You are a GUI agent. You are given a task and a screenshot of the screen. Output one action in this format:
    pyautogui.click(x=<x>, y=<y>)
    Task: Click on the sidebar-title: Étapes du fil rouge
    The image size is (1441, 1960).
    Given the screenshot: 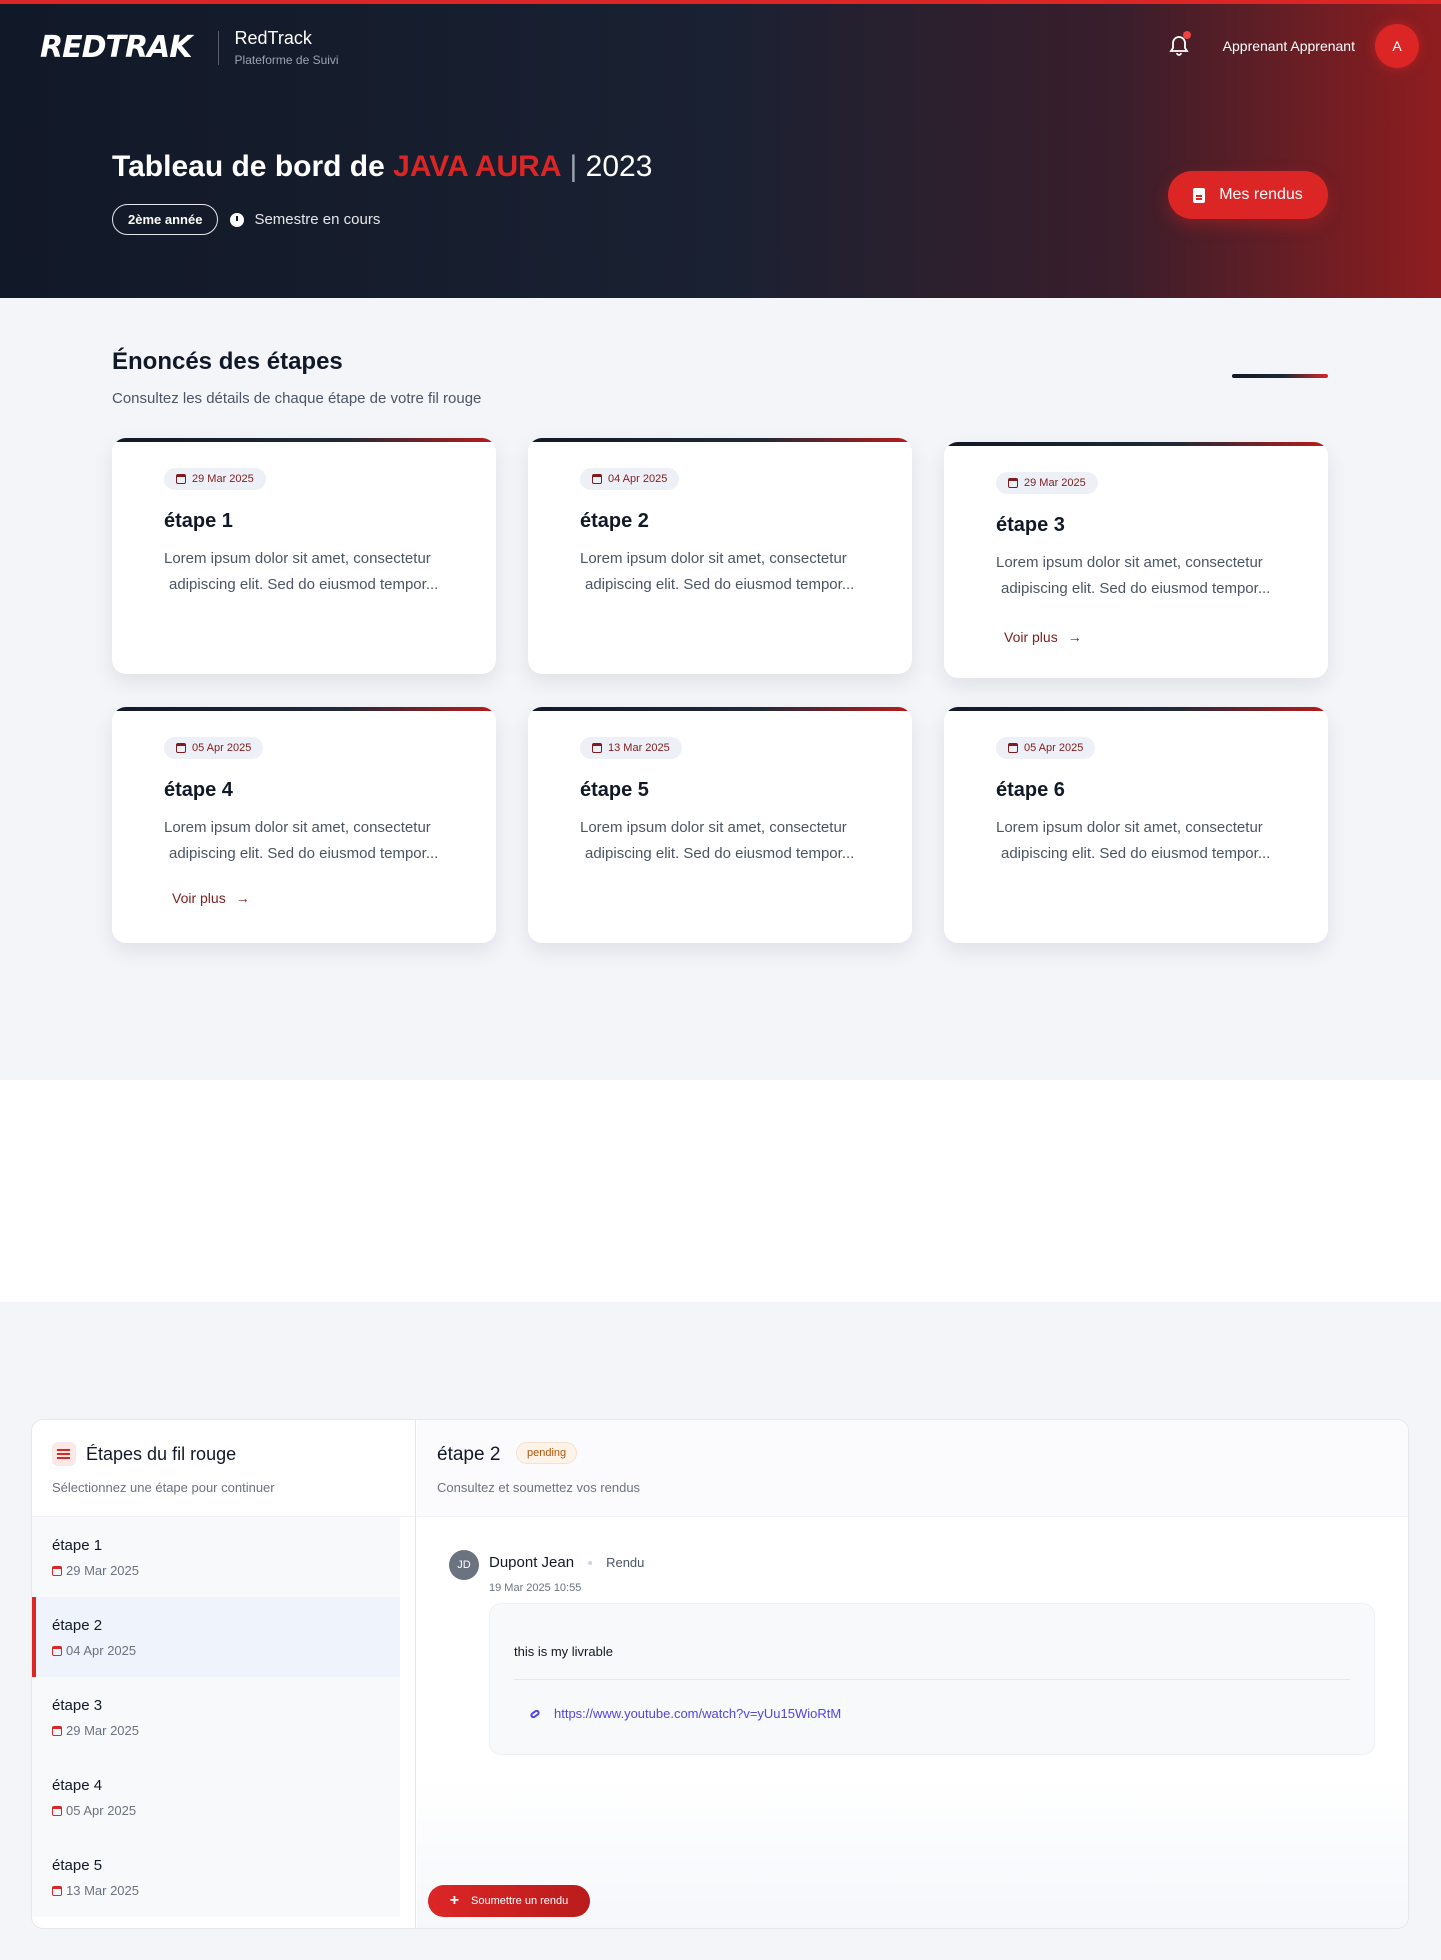 What is the action you would take?
    pyautogui.click(x=161, y=1454)
    